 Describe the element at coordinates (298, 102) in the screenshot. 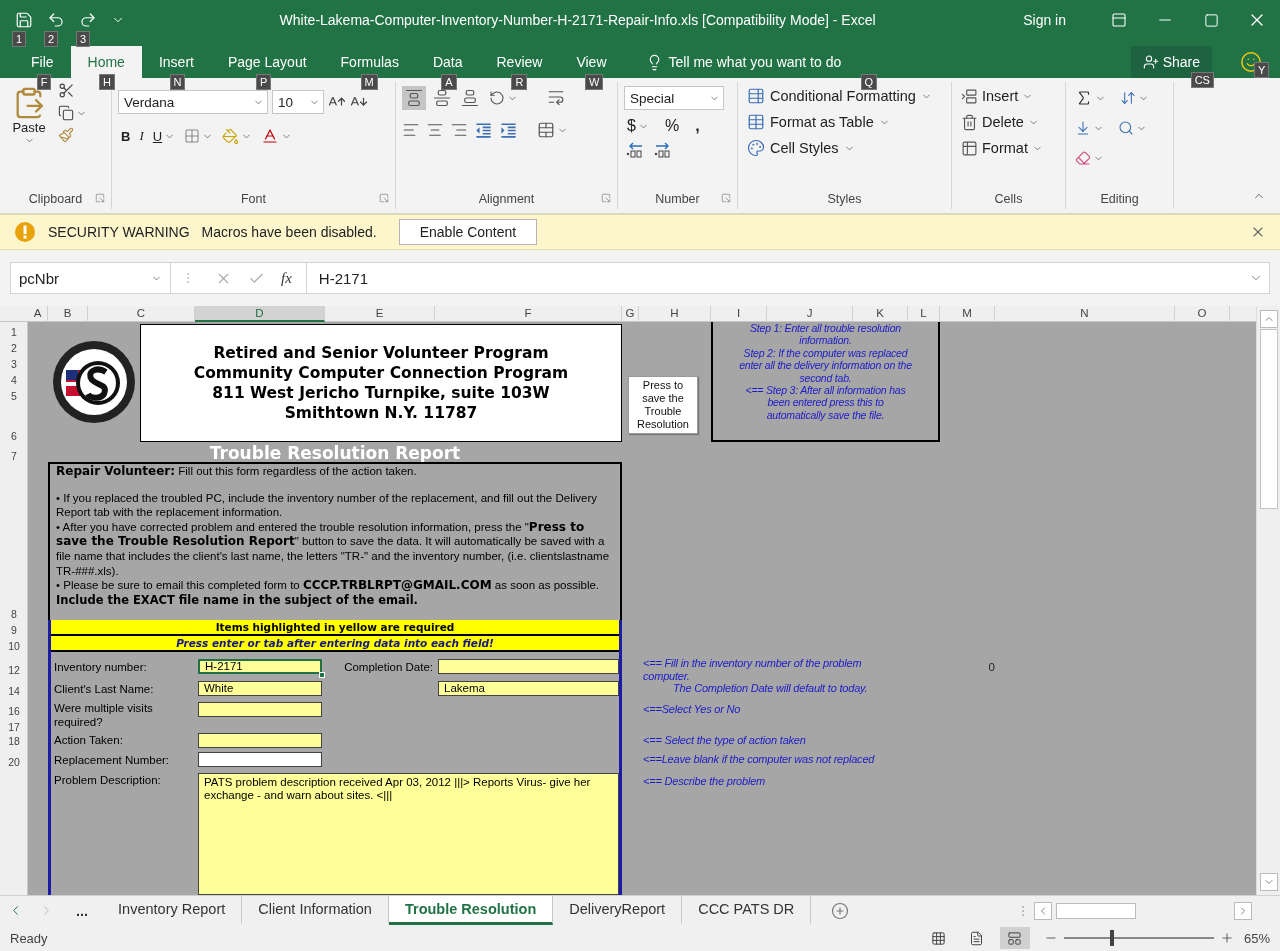

I see `font-size-field: 10` at that location.